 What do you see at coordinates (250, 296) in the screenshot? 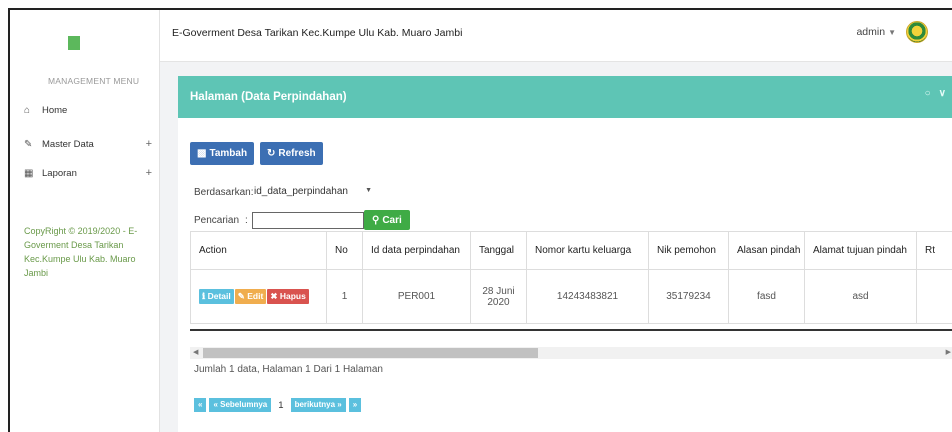
I see `edit-button: ✎ Edit` at bounding box center [250, 296].